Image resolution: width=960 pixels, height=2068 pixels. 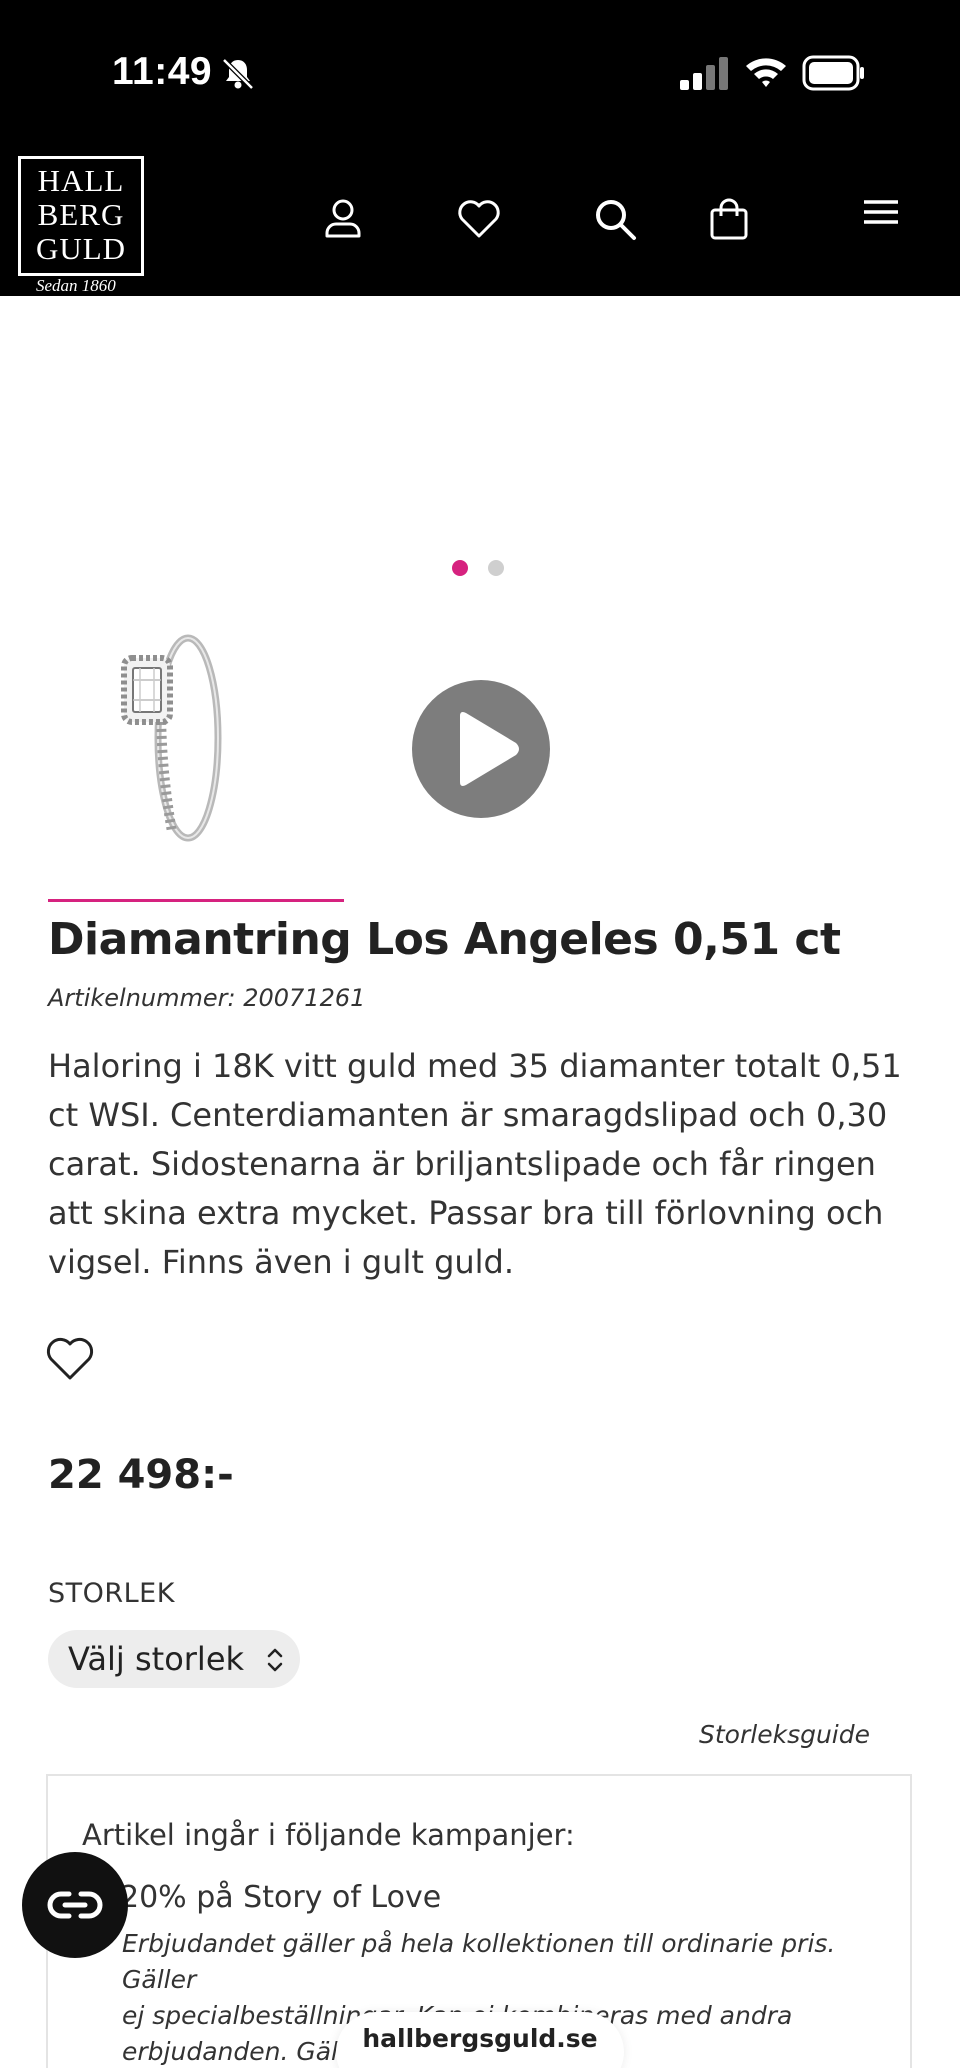 I want to click on video-play-button, so click(x=481, y=749).